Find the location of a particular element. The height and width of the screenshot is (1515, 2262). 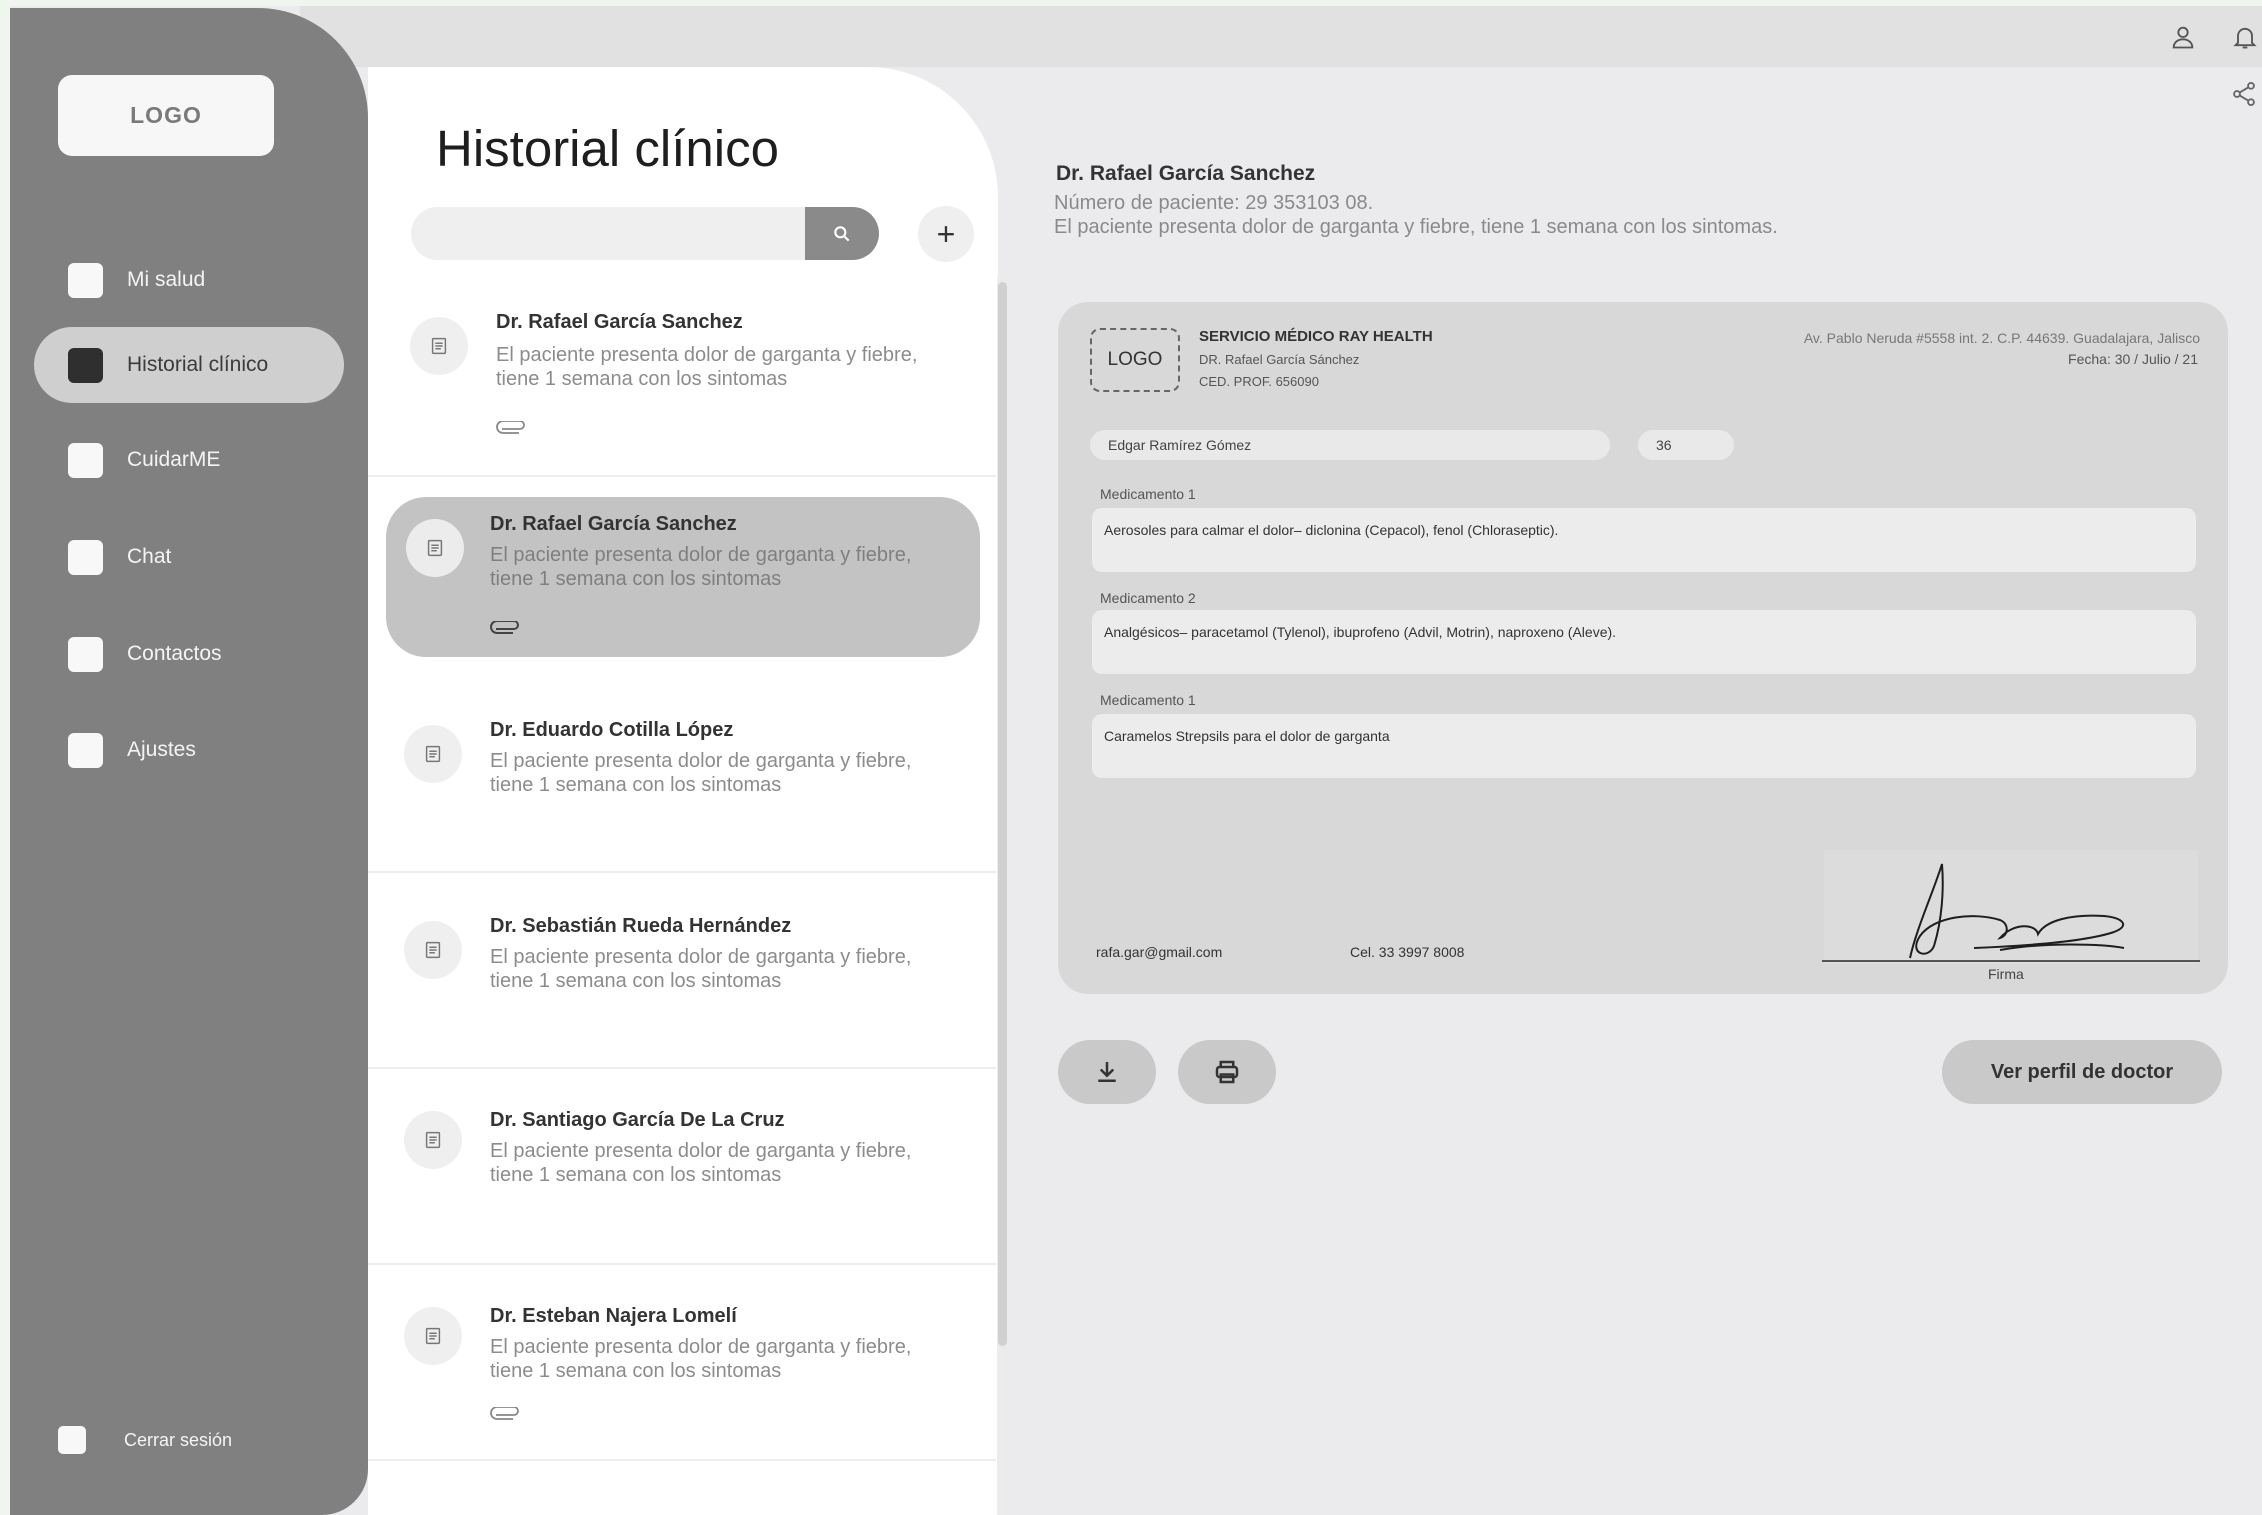

print-button is located at coordinates (1227, 1072).